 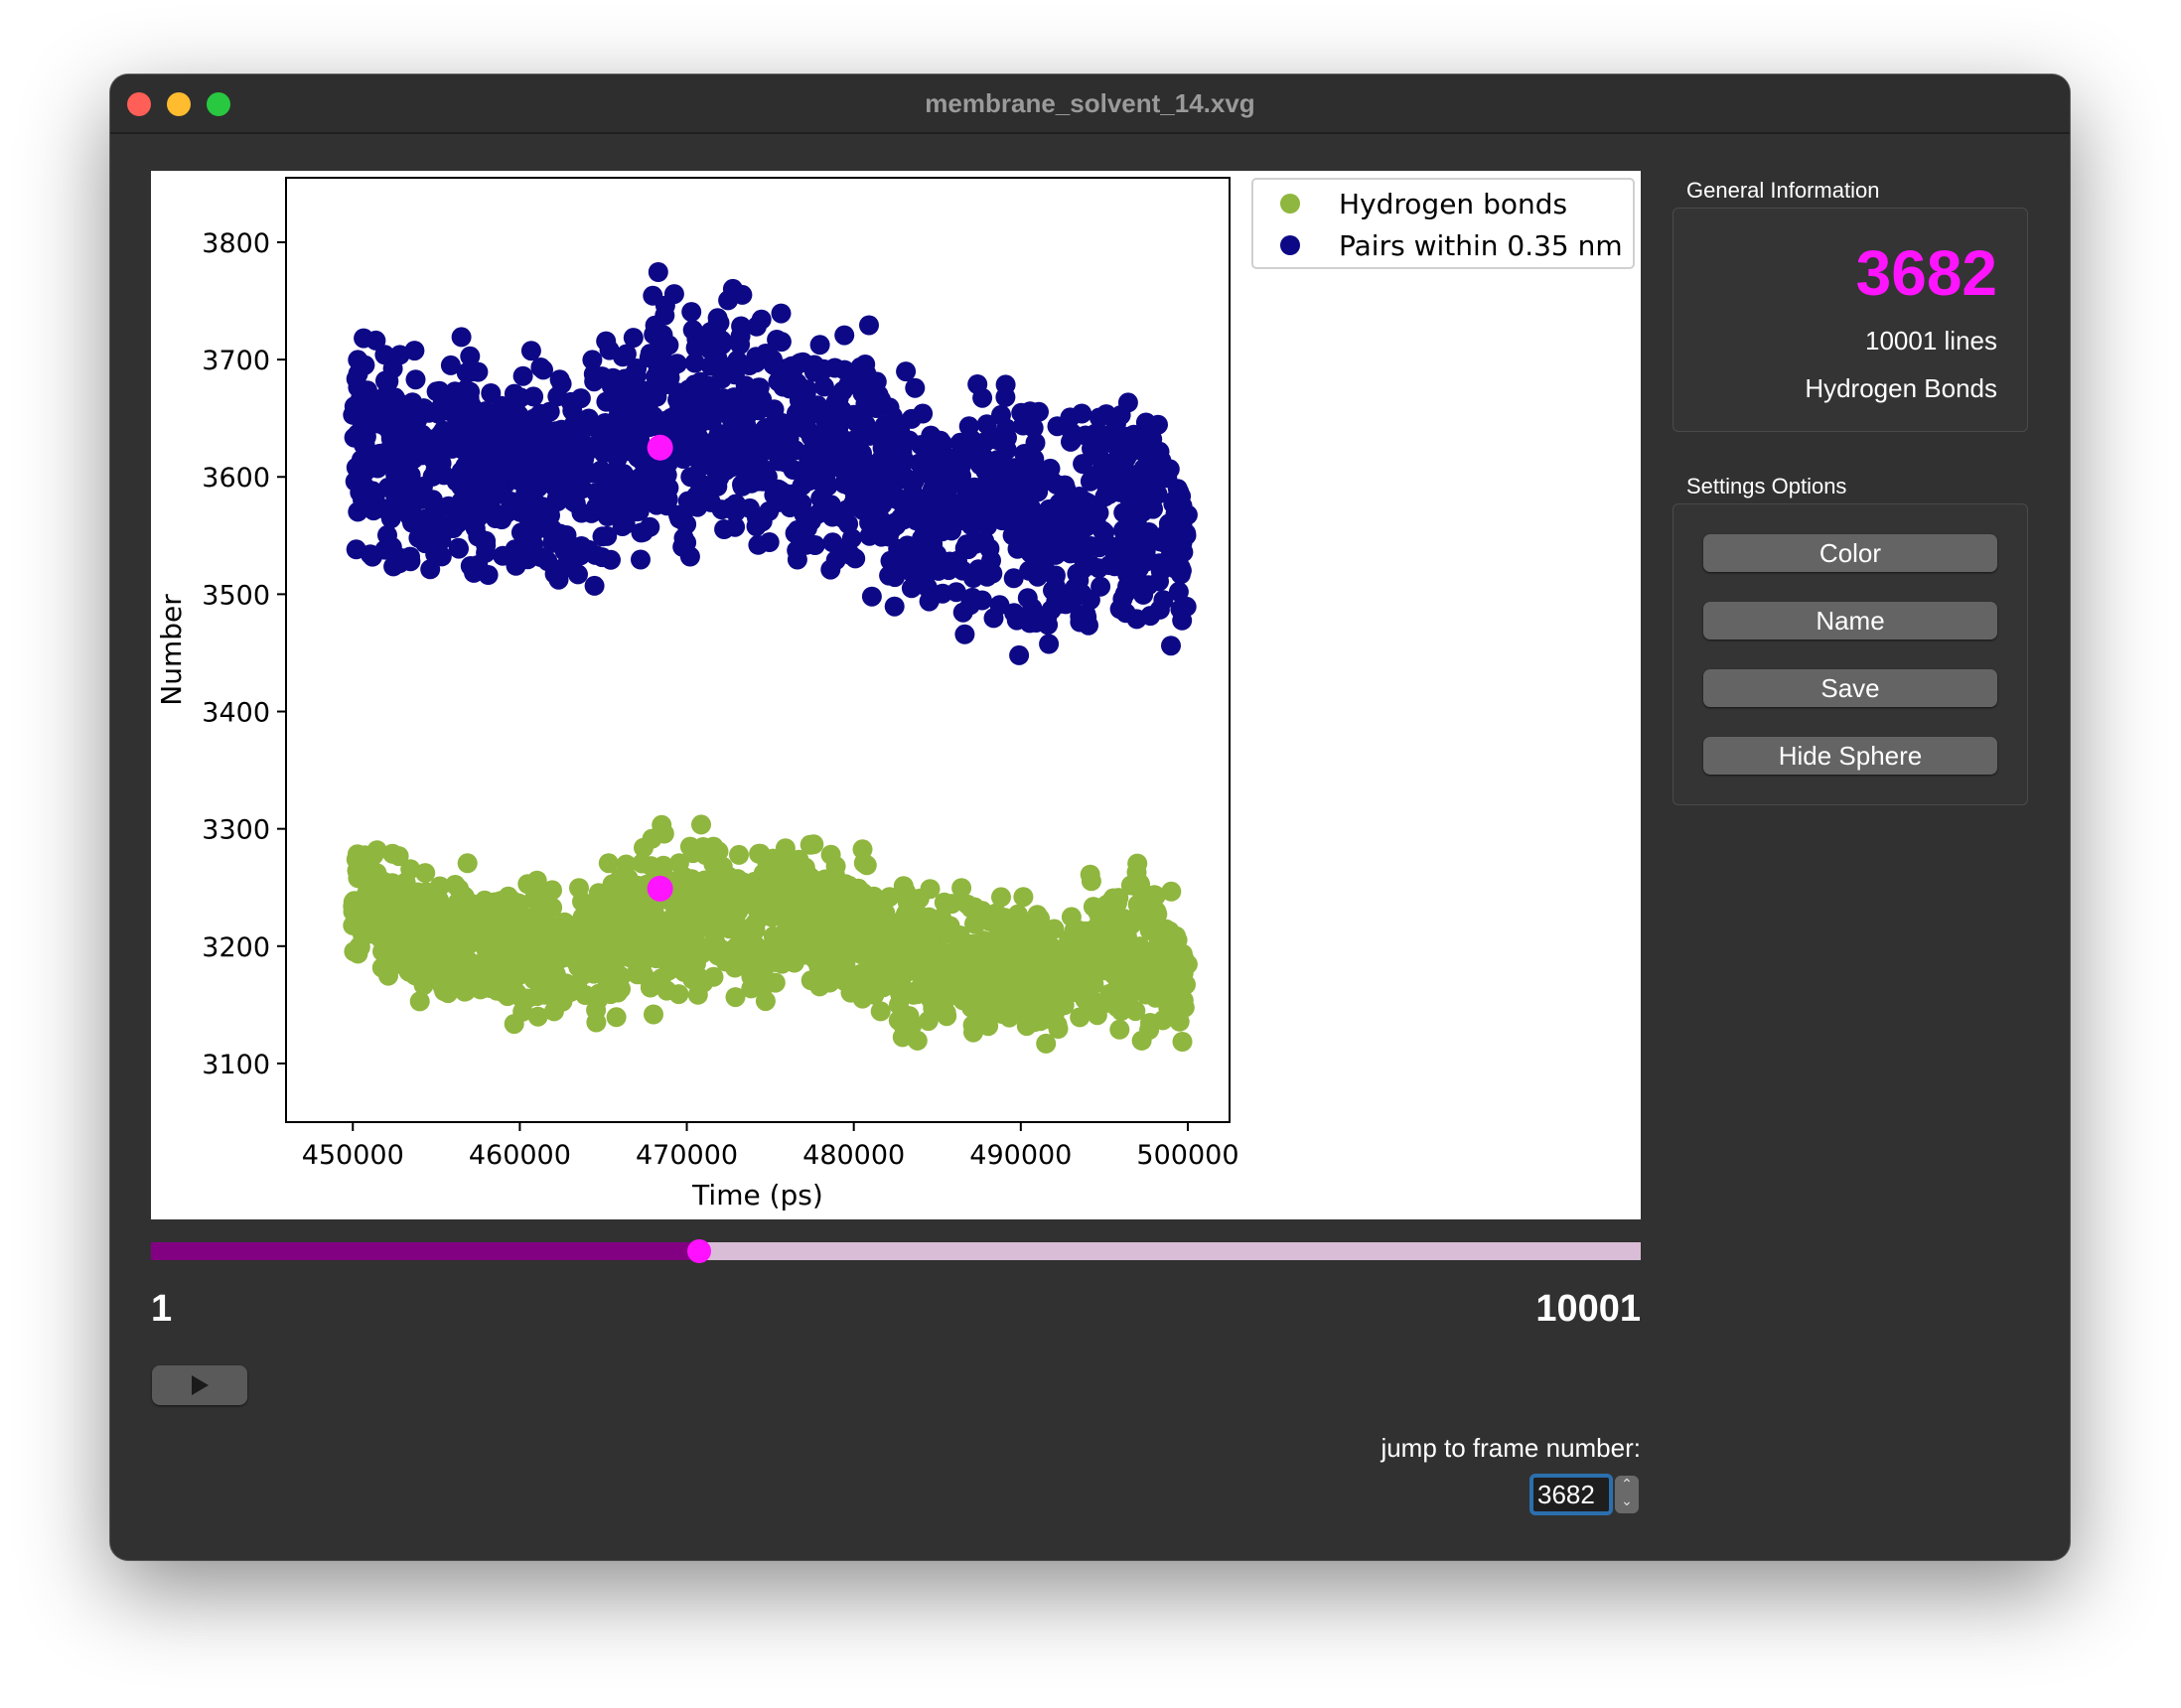 I want to click on data-type-label: Hydrogen Bonds, so click(x=1901, y=388).